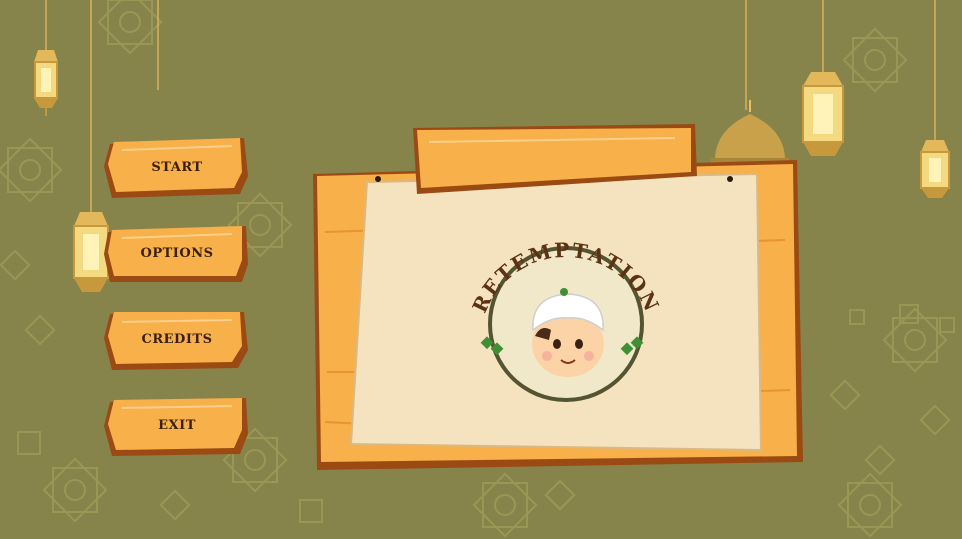 This screenshot has width=962, height=539. I want to click on exit-label: EXIT, so click(177, 425).